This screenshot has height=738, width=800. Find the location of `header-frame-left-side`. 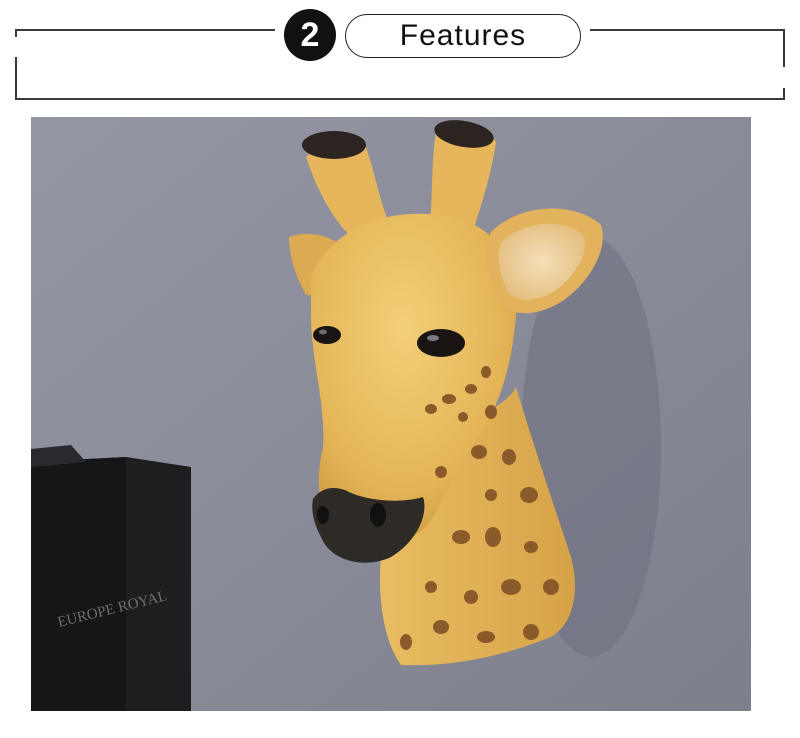

header-frame-left-side is located at coordinates (16, 33).